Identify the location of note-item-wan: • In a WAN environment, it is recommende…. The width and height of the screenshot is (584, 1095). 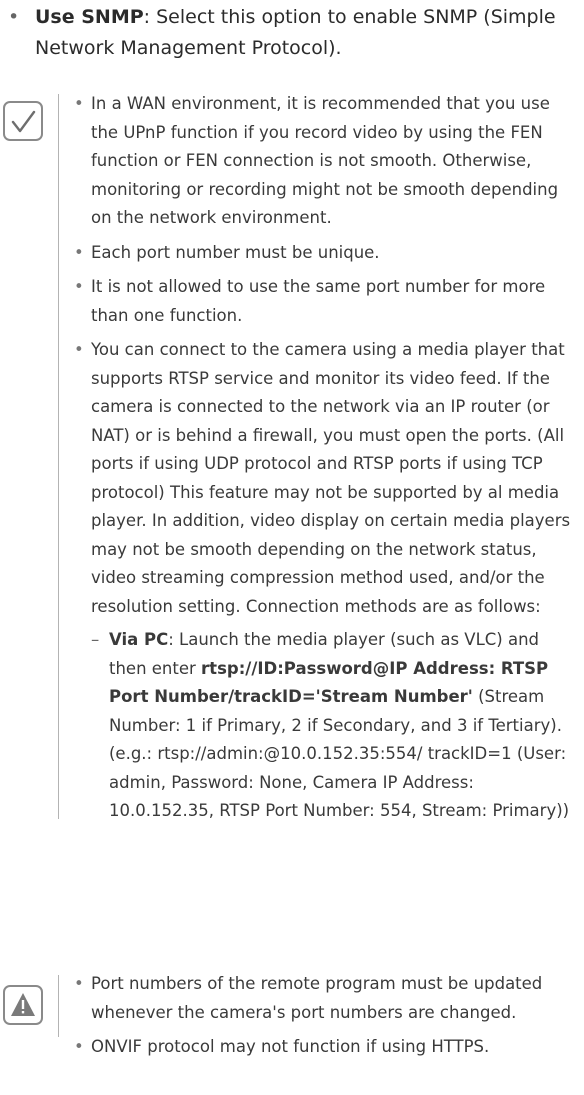
(324, 161).